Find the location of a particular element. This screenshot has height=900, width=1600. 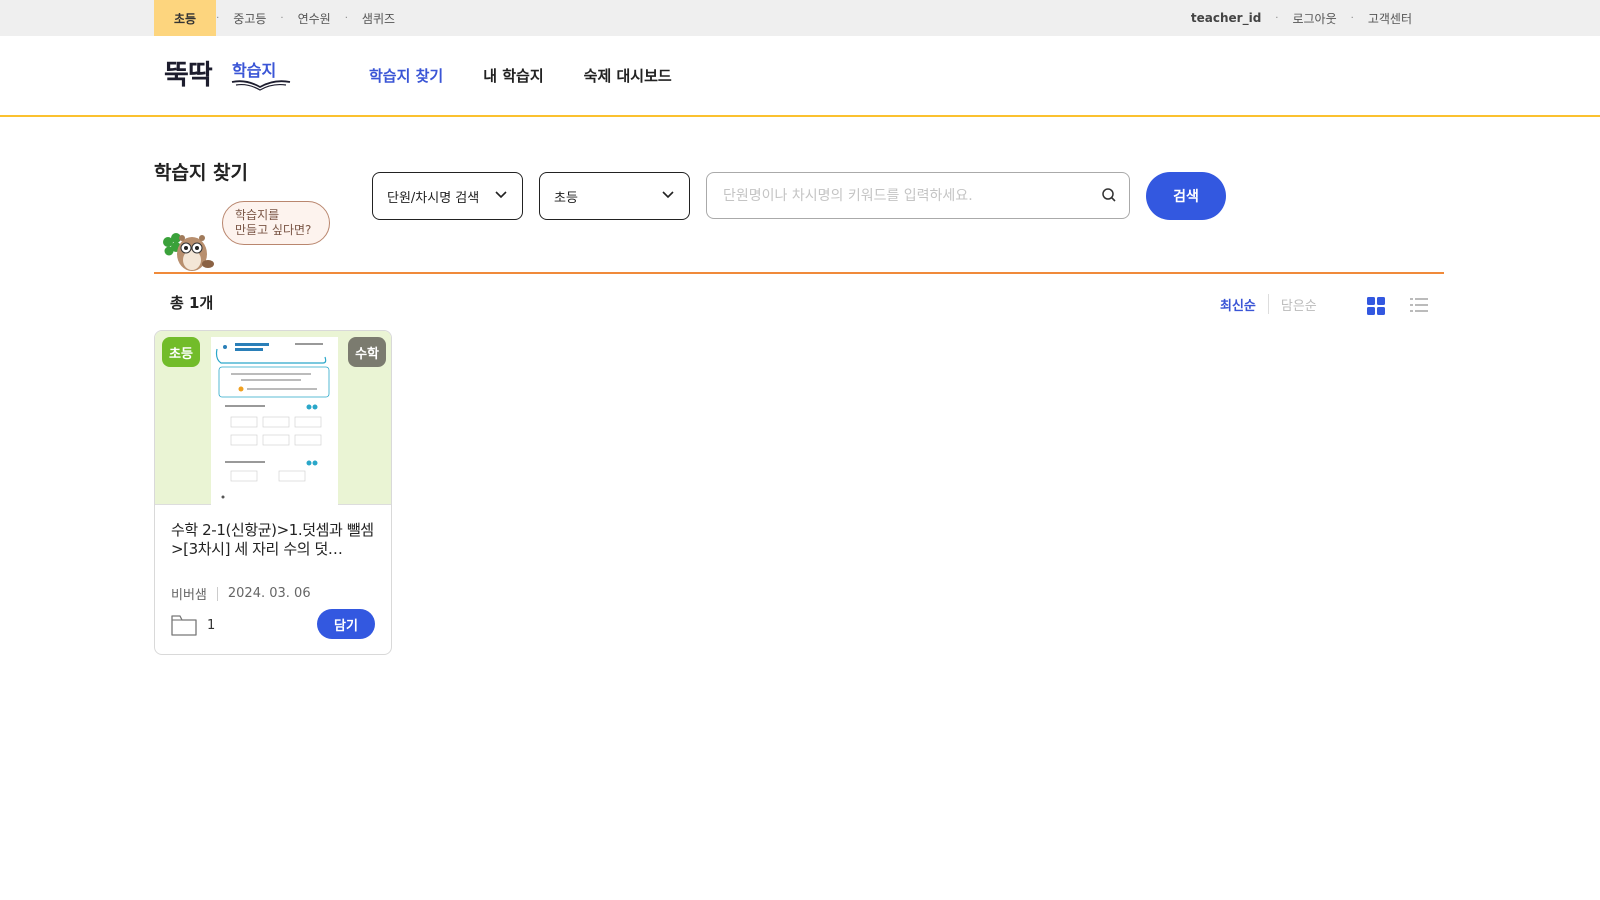

subject-badge: 수학 is located at coordinates (367, 352).